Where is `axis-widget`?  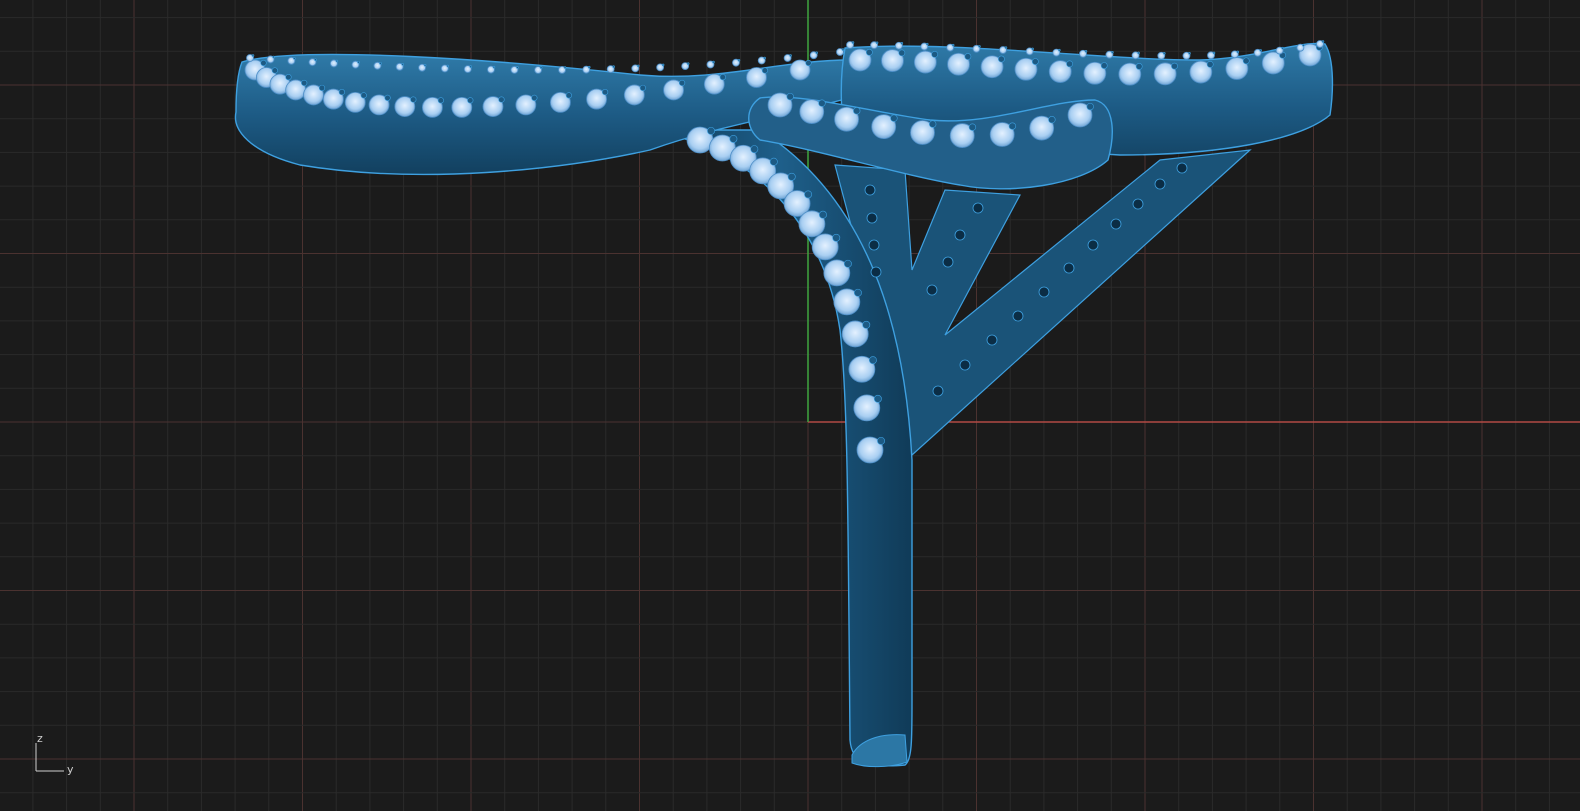 axis-widget is located at coordinates (49, 757).